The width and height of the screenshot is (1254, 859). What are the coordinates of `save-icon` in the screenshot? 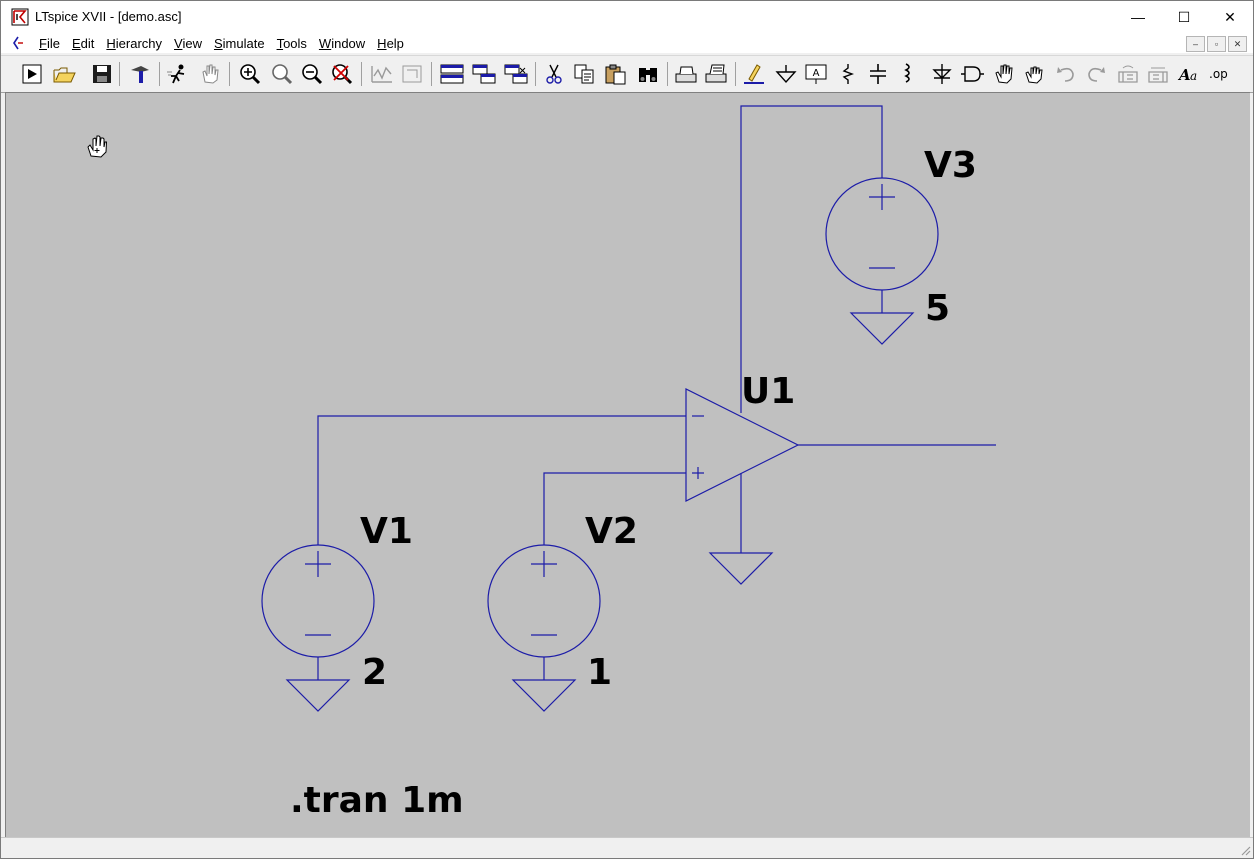 It's located at (102, 74).